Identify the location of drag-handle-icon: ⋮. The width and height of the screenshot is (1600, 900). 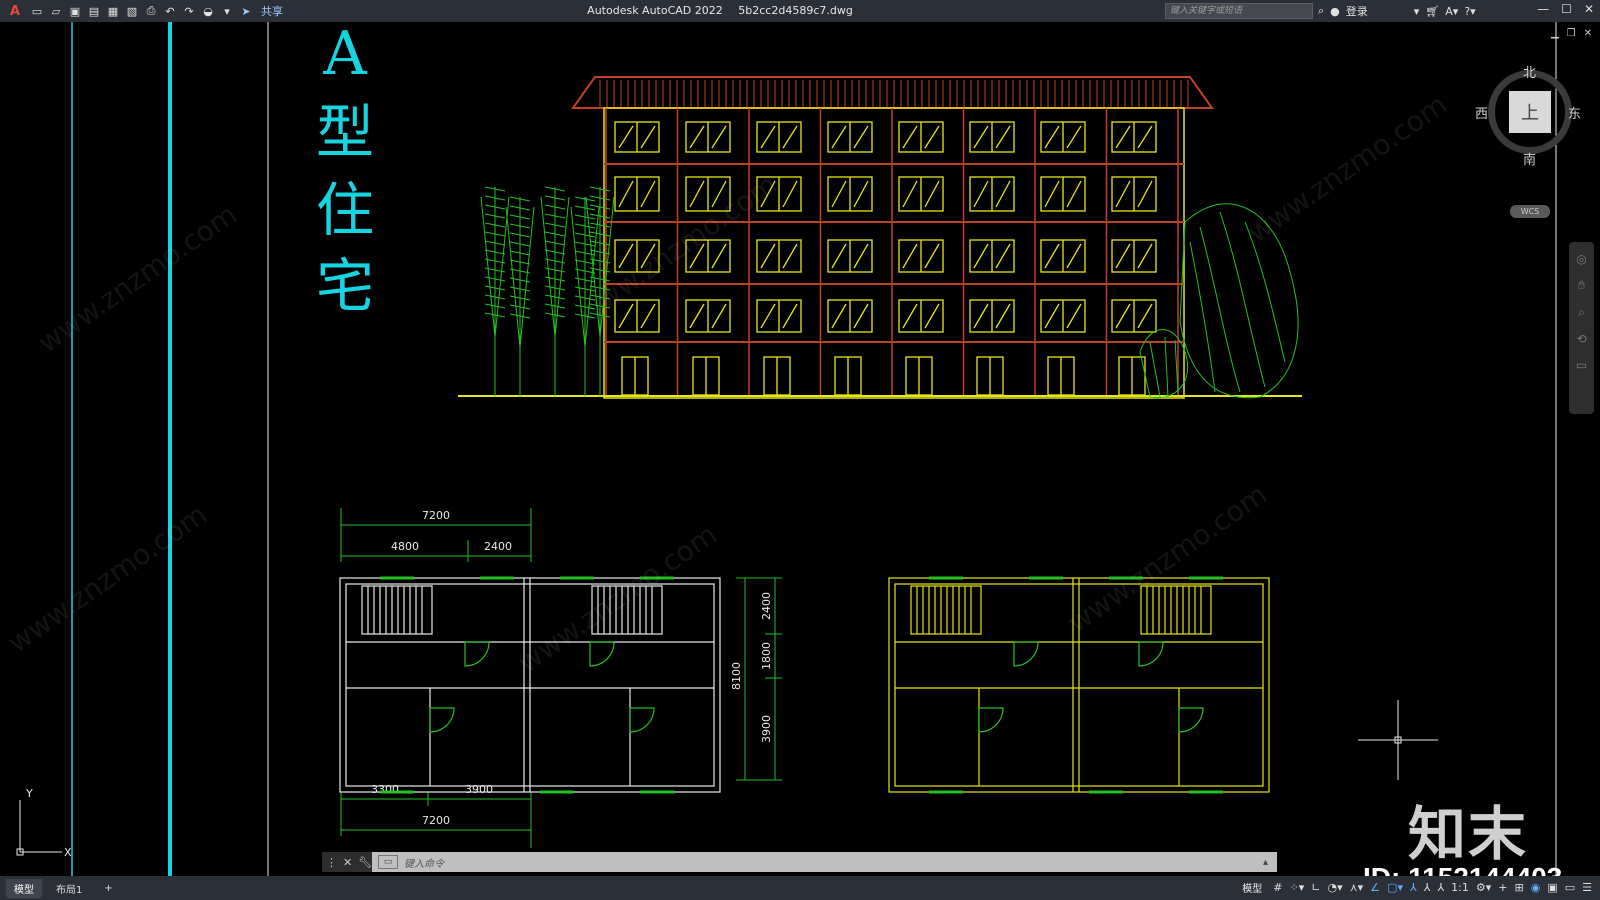
(331, 862).